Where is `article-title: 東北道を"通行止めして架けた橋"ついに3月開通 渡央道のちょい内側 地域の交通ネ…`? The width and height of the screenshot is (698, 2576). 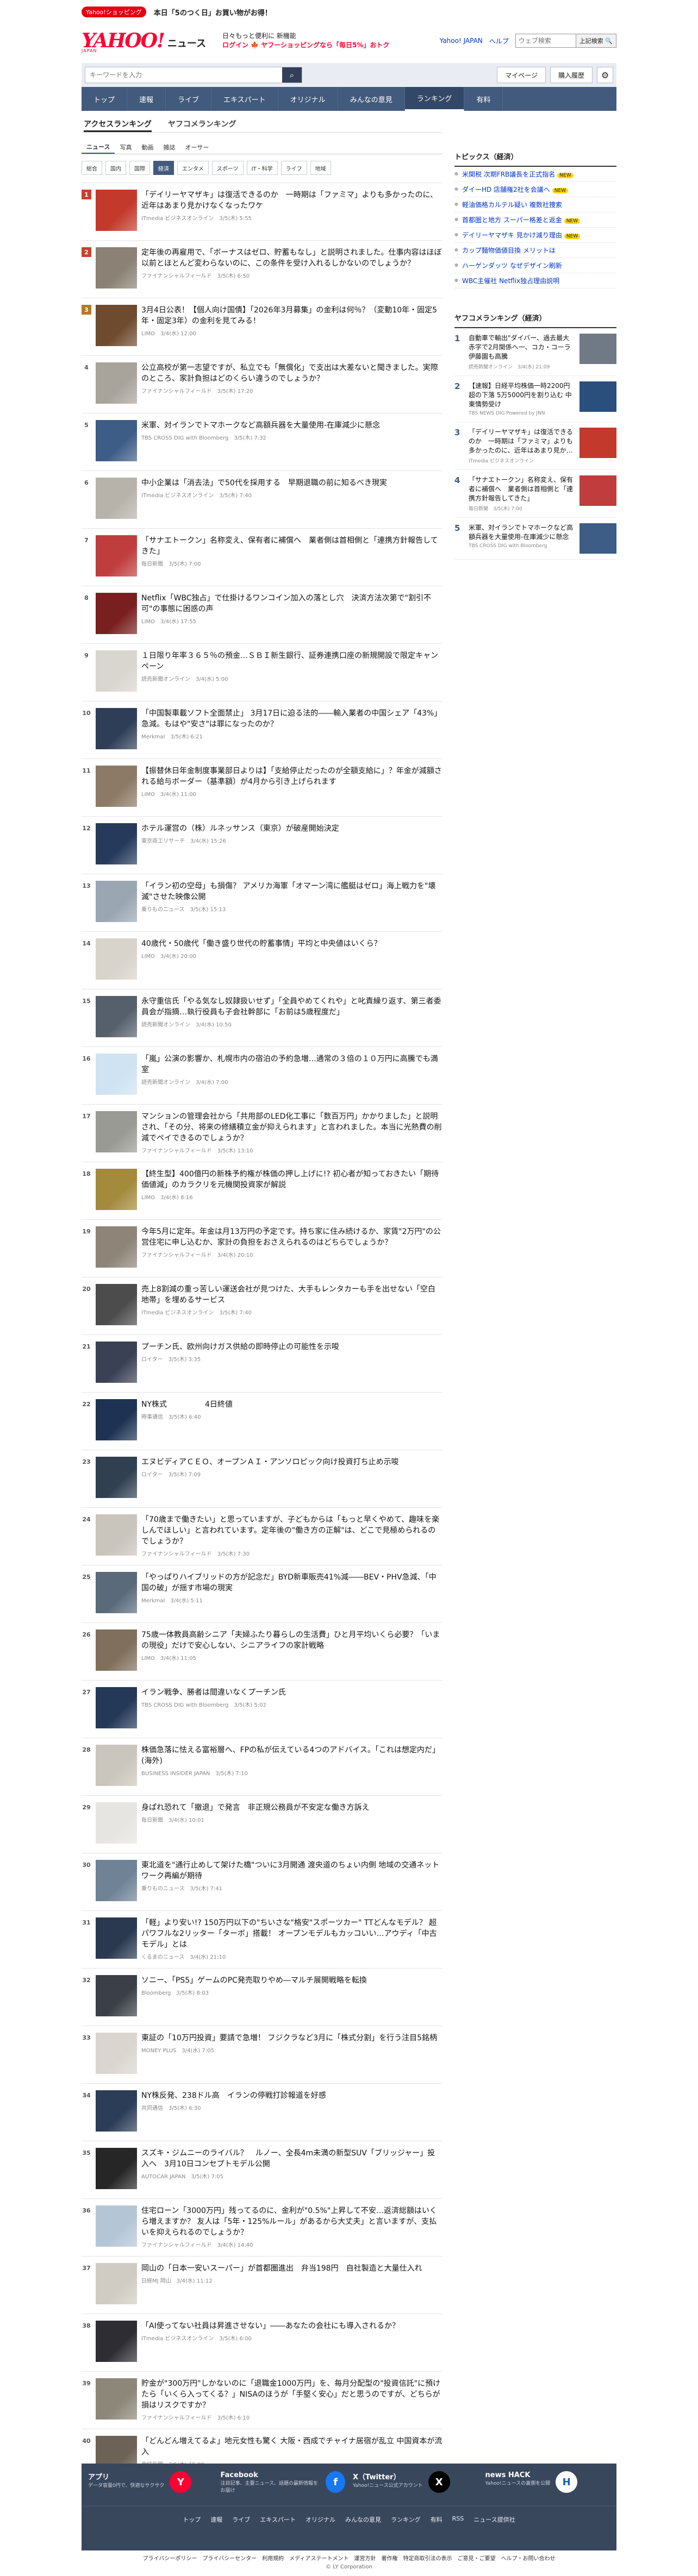 article-title: 東北道を"通行止めして架けた橋"ついに3月開通 渡央道のちょい内側 地域の交通ネ… is located at coordinates (292, 1871).